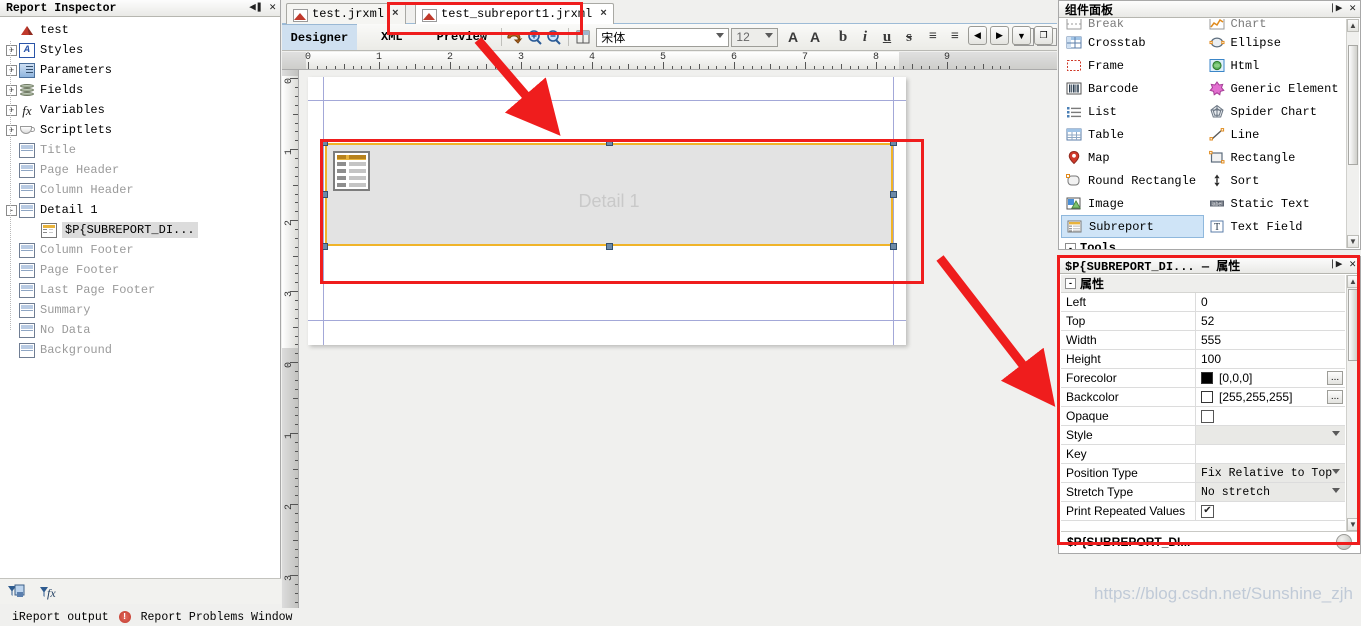 This screenshot has width=1361, height=626. I want to click on filter-parameters-icon, so click(17, 592).